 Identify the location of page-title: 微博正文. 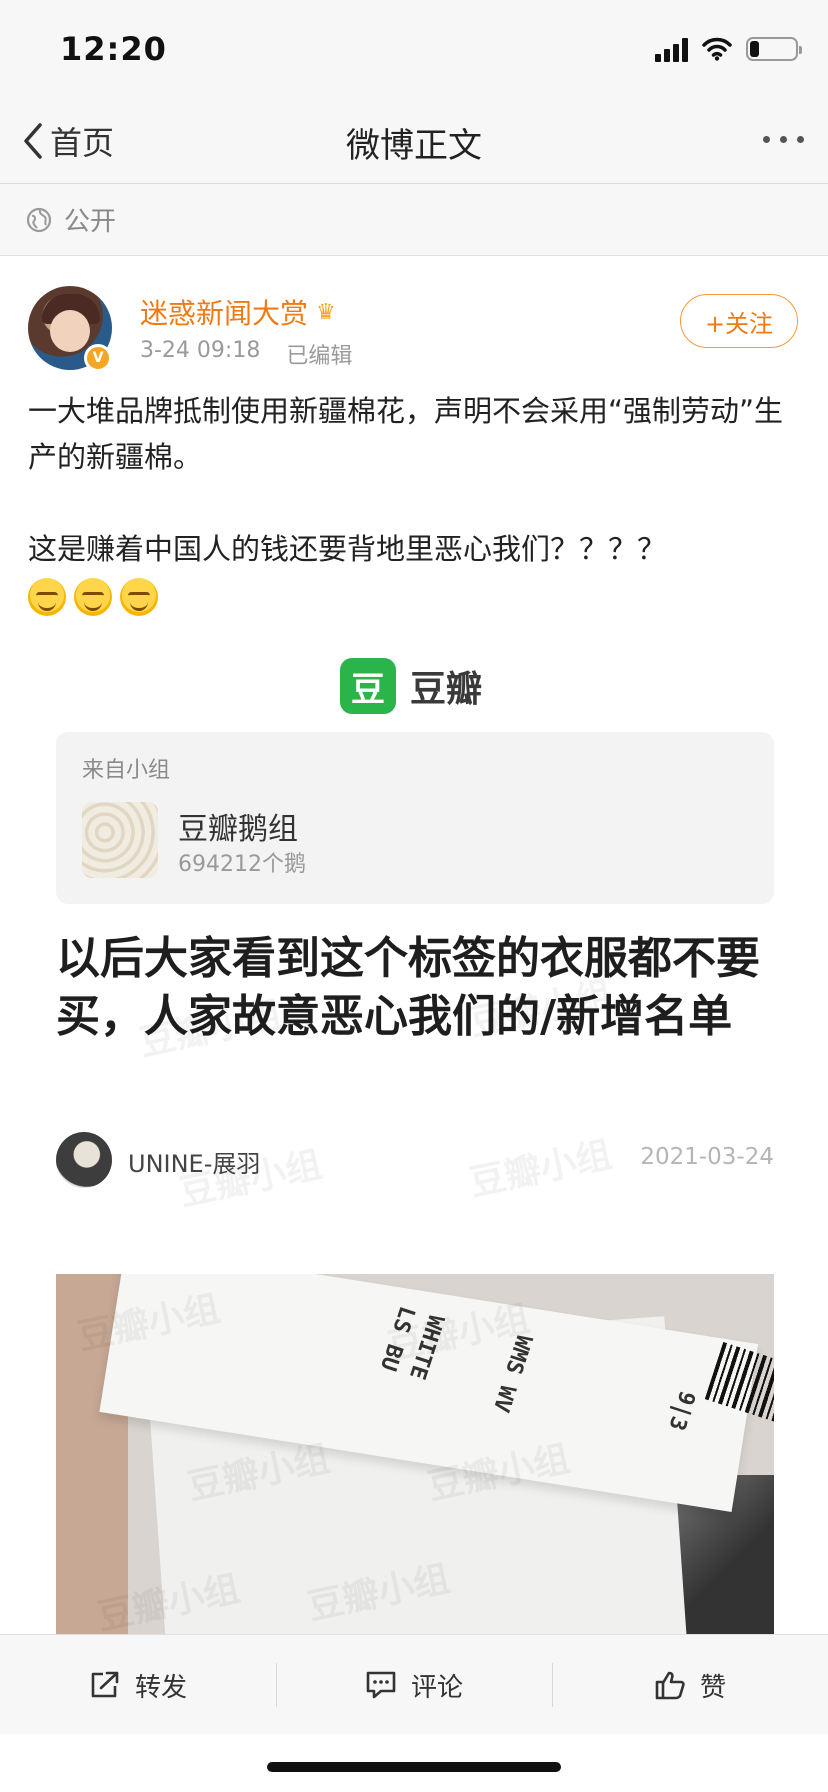
(414, 146).